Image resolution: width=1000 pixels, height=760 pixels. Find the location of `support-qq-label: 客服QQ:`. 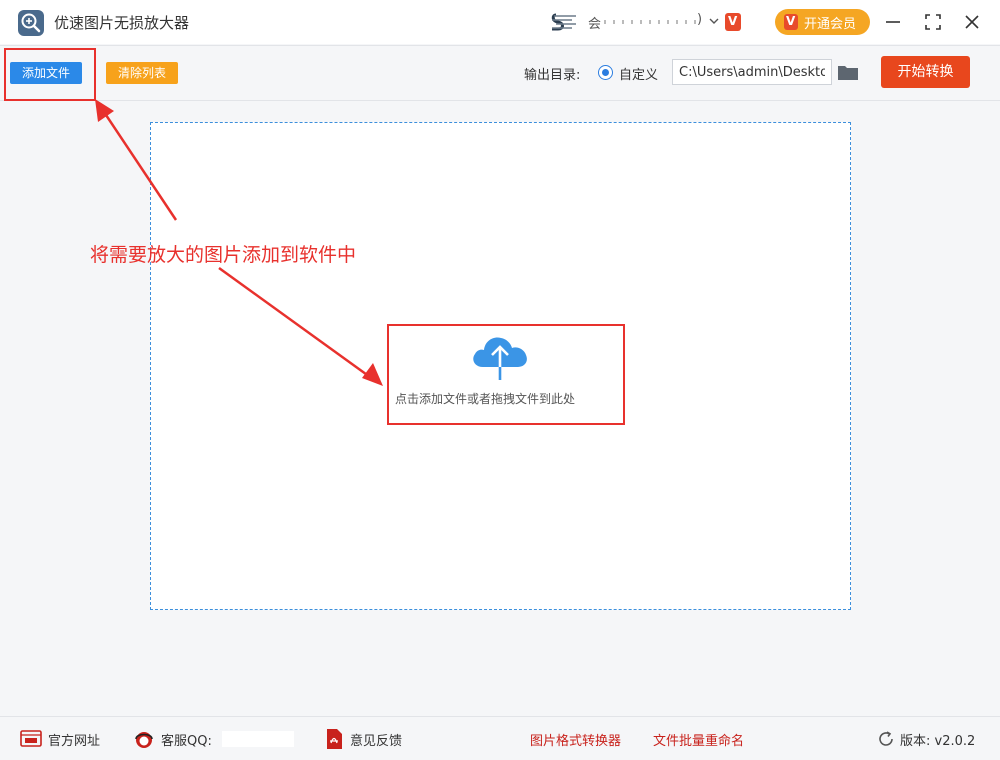

support-qq-label: 客服QQ: is located at coordinates (186, 739).